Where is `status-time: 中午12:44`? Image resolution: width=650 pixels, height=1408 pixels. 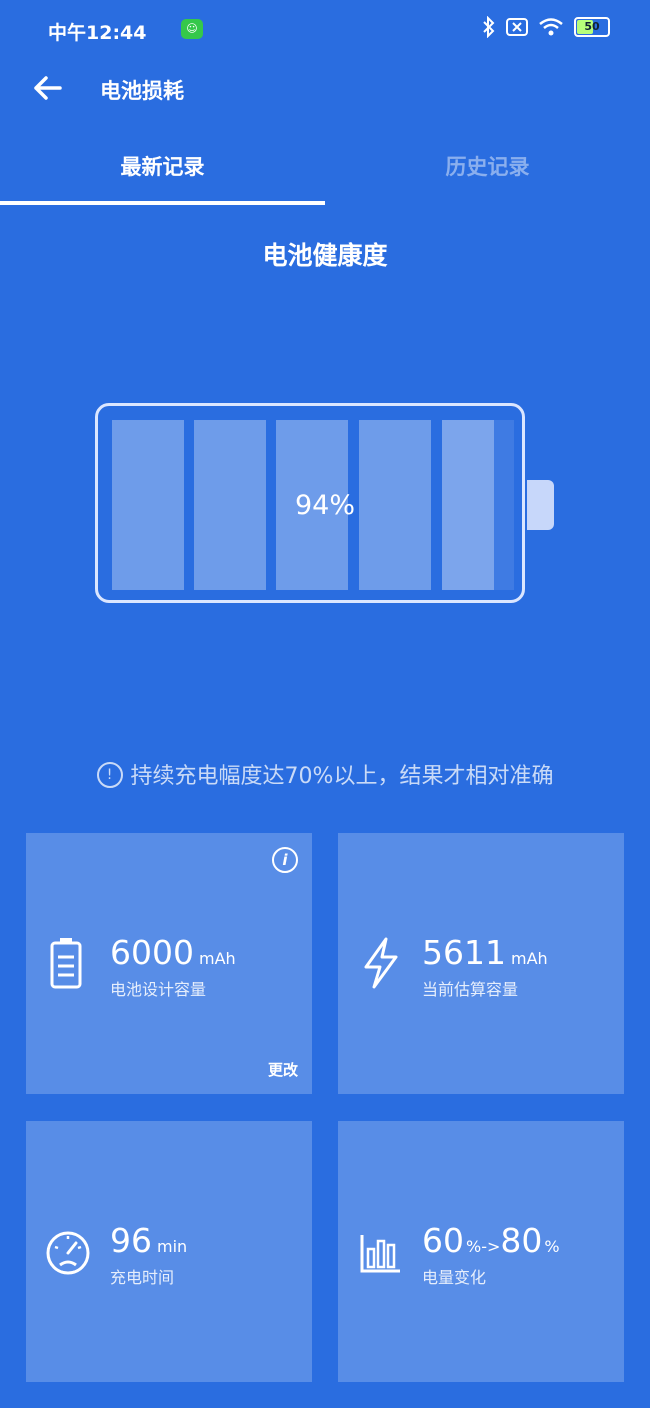
status-time: 中午12:44 is located at coordinates (97, 33).